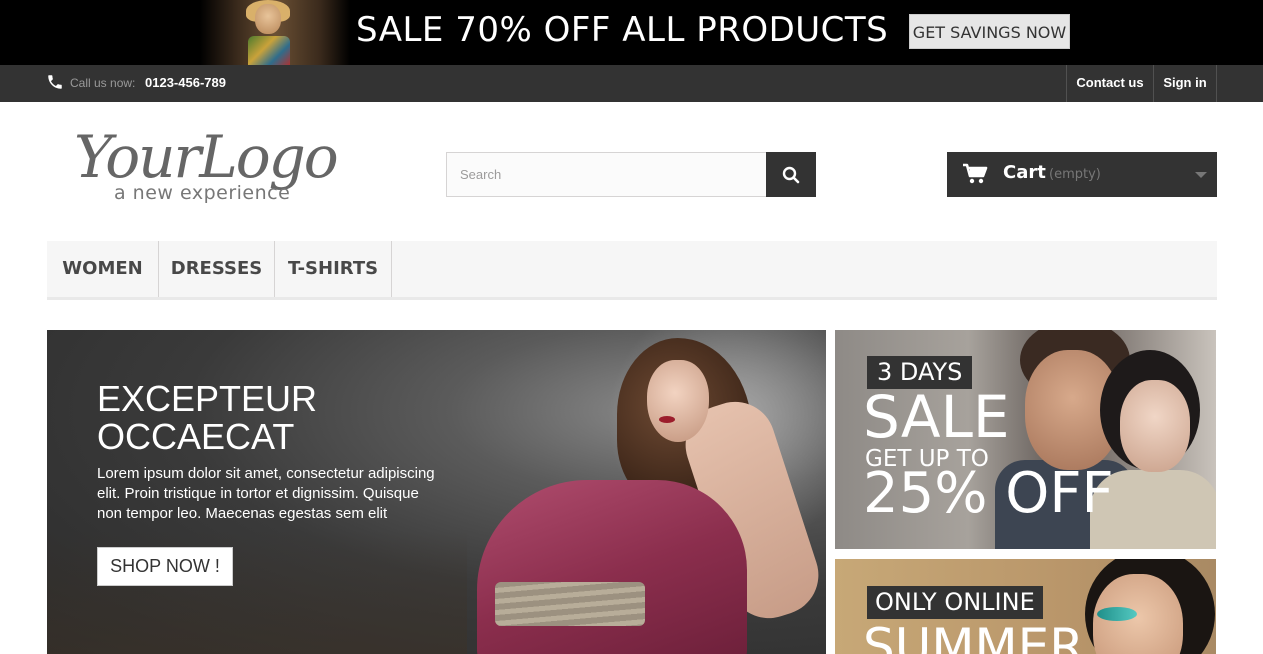 This screenshot has height=654, width=1263. What do you see at coordinates (622, 30) in the screenshot?
I see `promo-headline: SALE 70% OFF ALL PRODUCTS` at bounding box center [622, 30].